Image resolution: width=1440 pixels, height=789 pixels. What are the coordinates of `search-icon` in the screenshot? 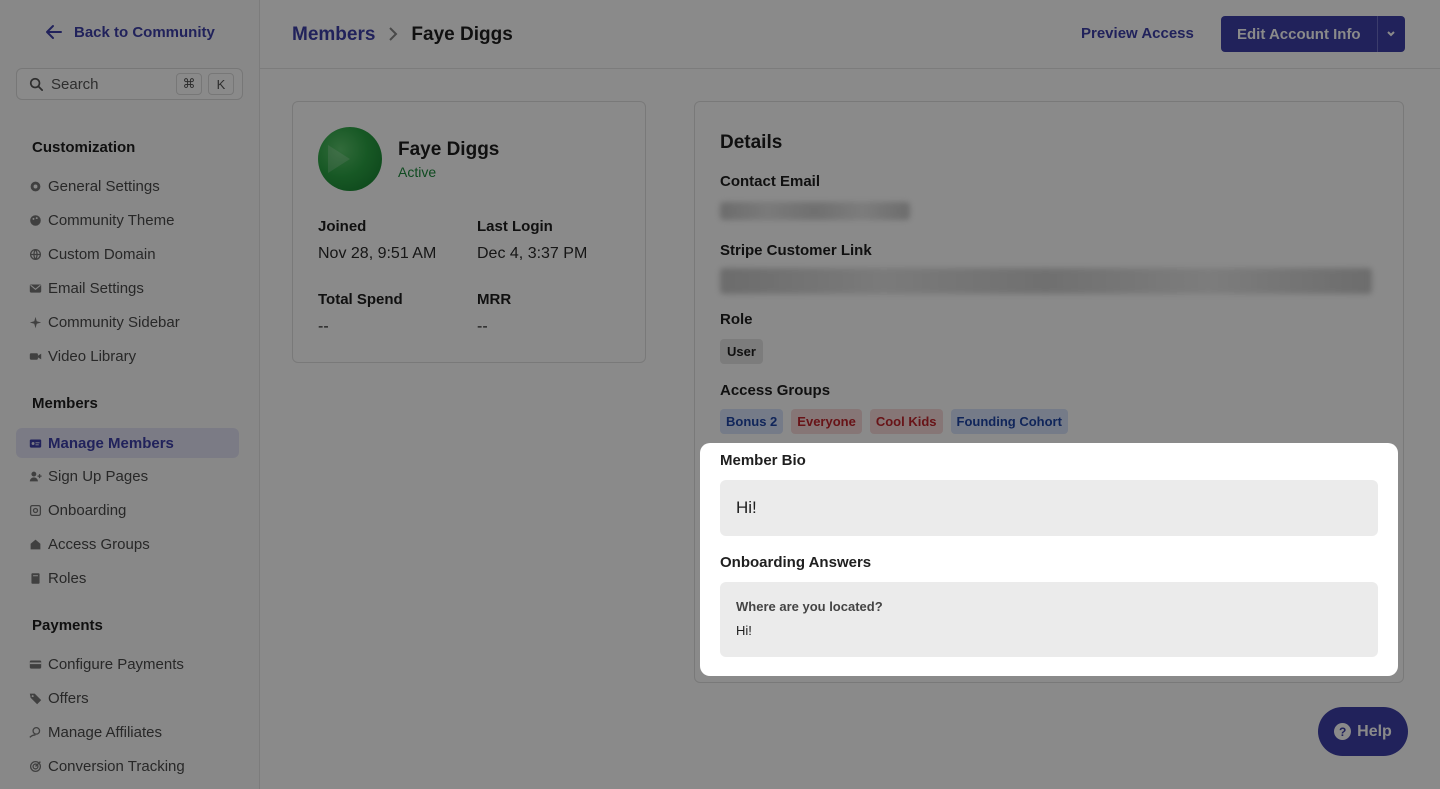 It's located at (36, 84).